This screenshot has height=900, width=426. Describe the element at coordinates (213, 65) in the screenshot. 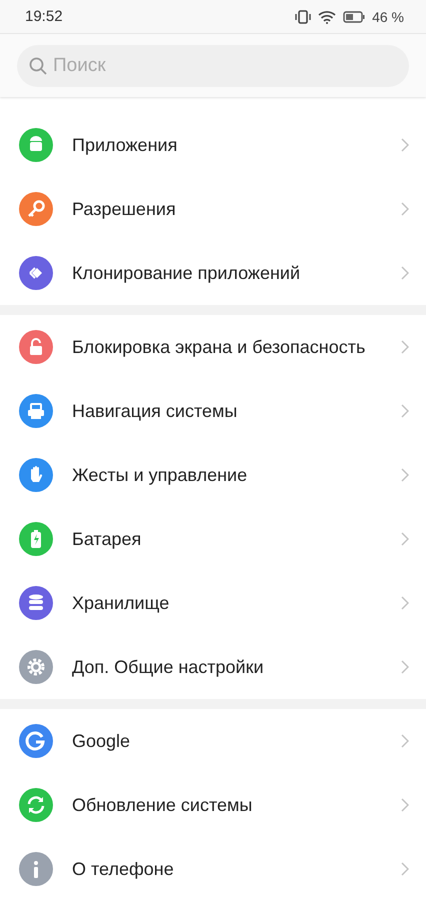

I see `search-field: Поиск` at that location.